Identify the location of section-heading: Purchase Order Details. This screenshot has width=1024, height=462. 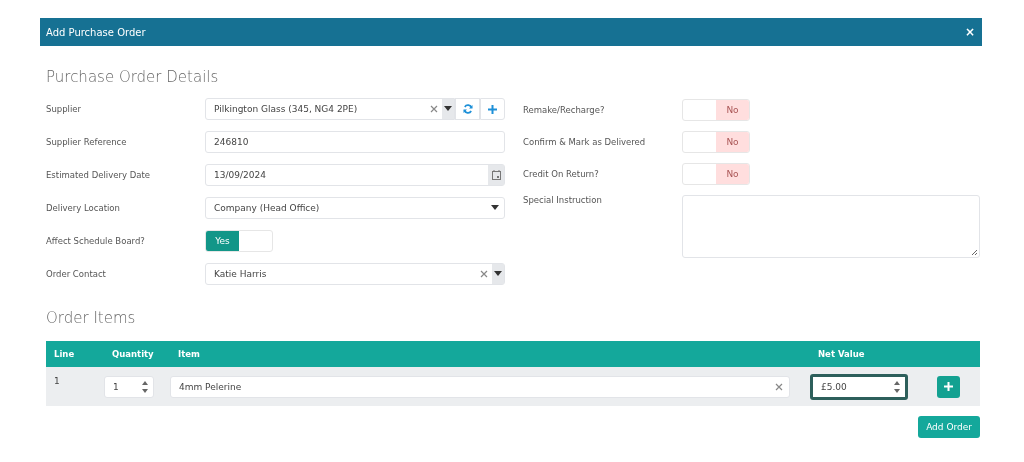
(133, 77).